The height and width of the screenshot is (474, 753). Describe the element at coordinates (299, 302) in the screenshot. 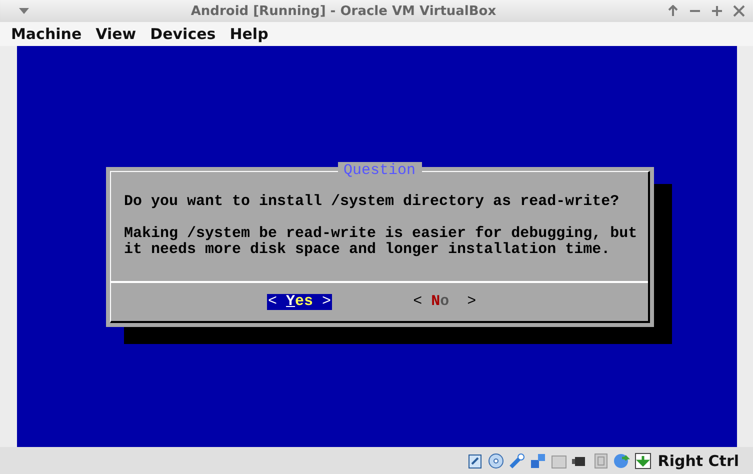

I see `dialog-button: < Yes >` at that location.